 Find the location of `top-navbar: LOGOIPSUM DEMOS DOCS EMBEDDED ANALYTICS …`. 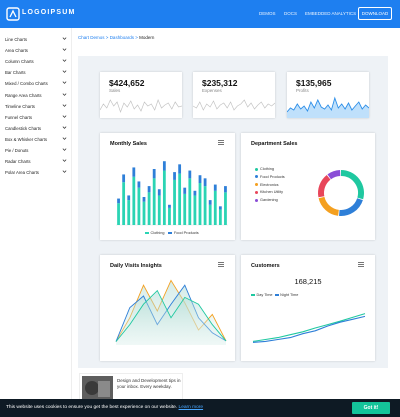

top-navbar: LOGOIPSUM DEMOS DOCS EMBEDDED ANALYTICS … is located at coordinates (200, 14).